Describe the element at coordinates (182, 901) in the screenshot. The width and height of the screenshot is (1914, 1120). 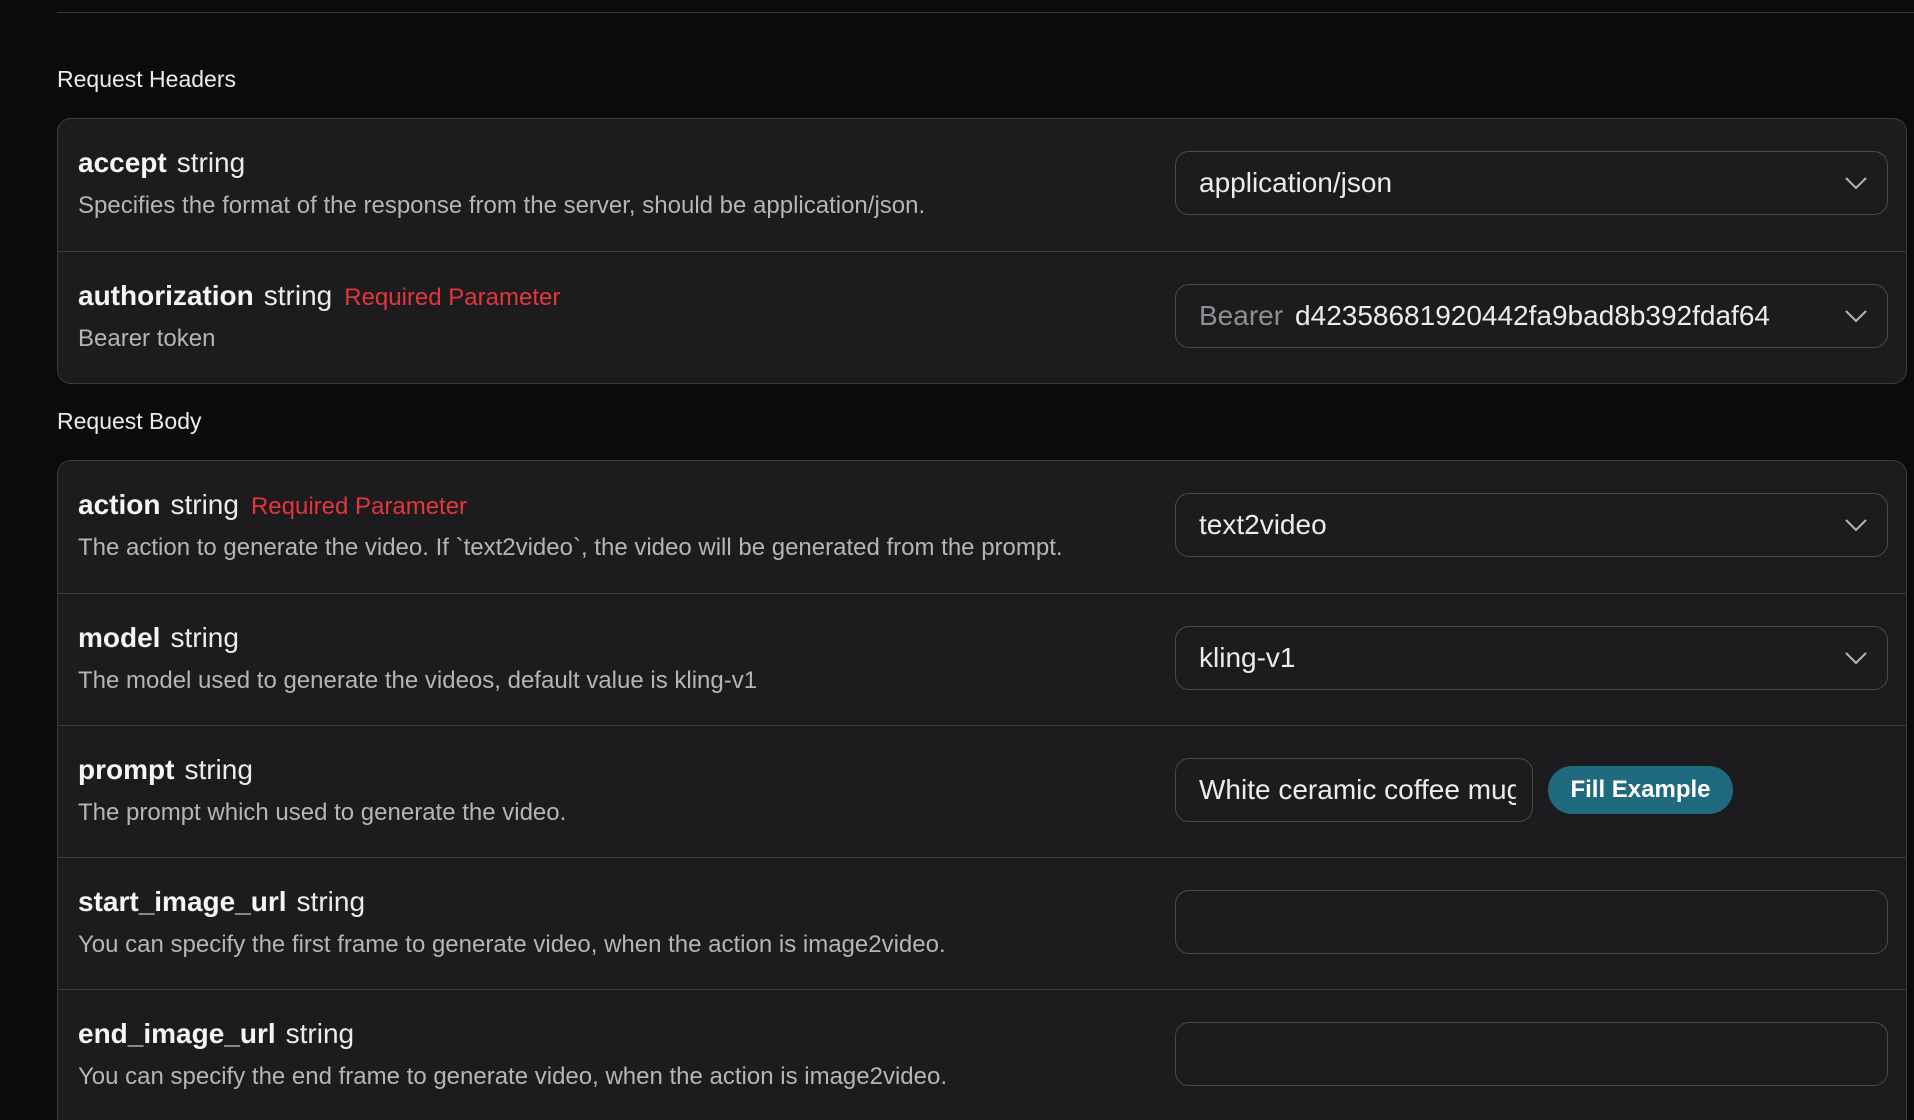
I see `param-name: start_image_url` at that location.